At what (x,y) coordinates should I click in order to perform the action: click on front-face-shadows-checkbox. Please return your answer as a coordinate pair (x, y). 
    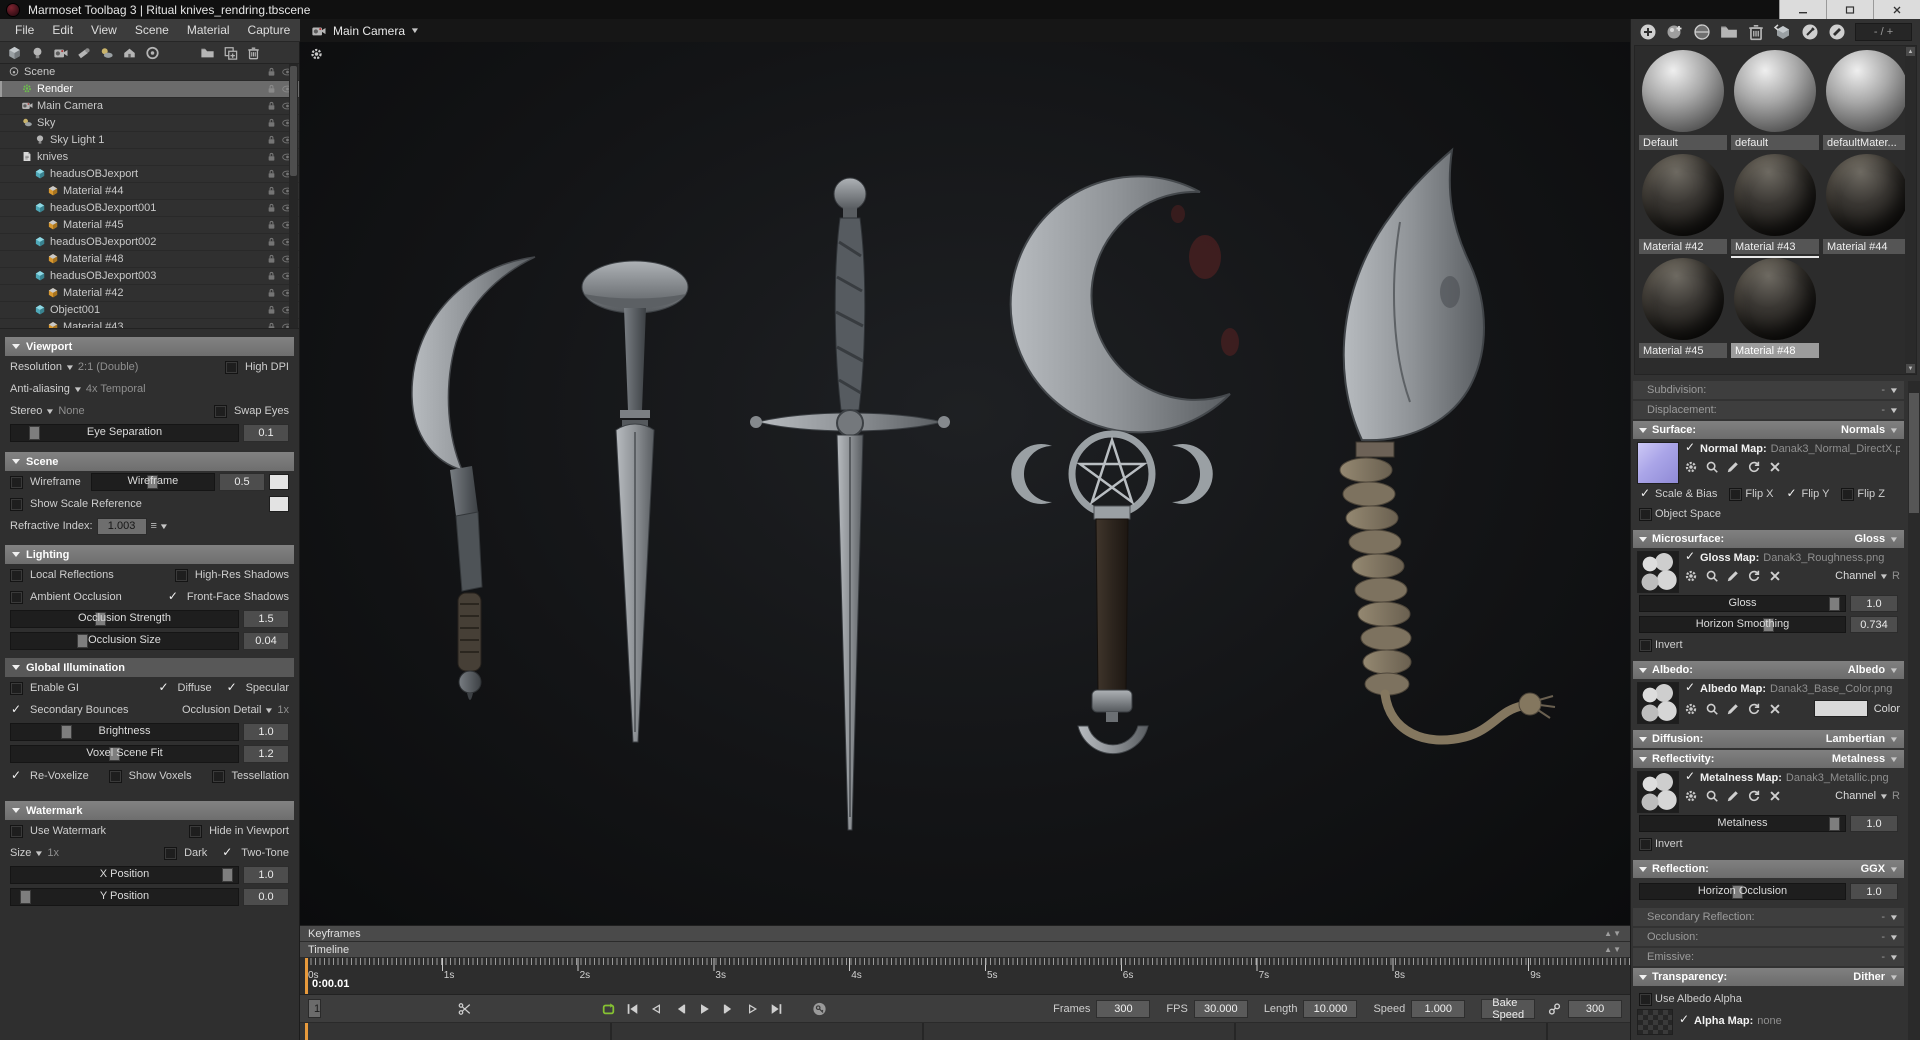
    Looking at the image, I should click on (173, 596).